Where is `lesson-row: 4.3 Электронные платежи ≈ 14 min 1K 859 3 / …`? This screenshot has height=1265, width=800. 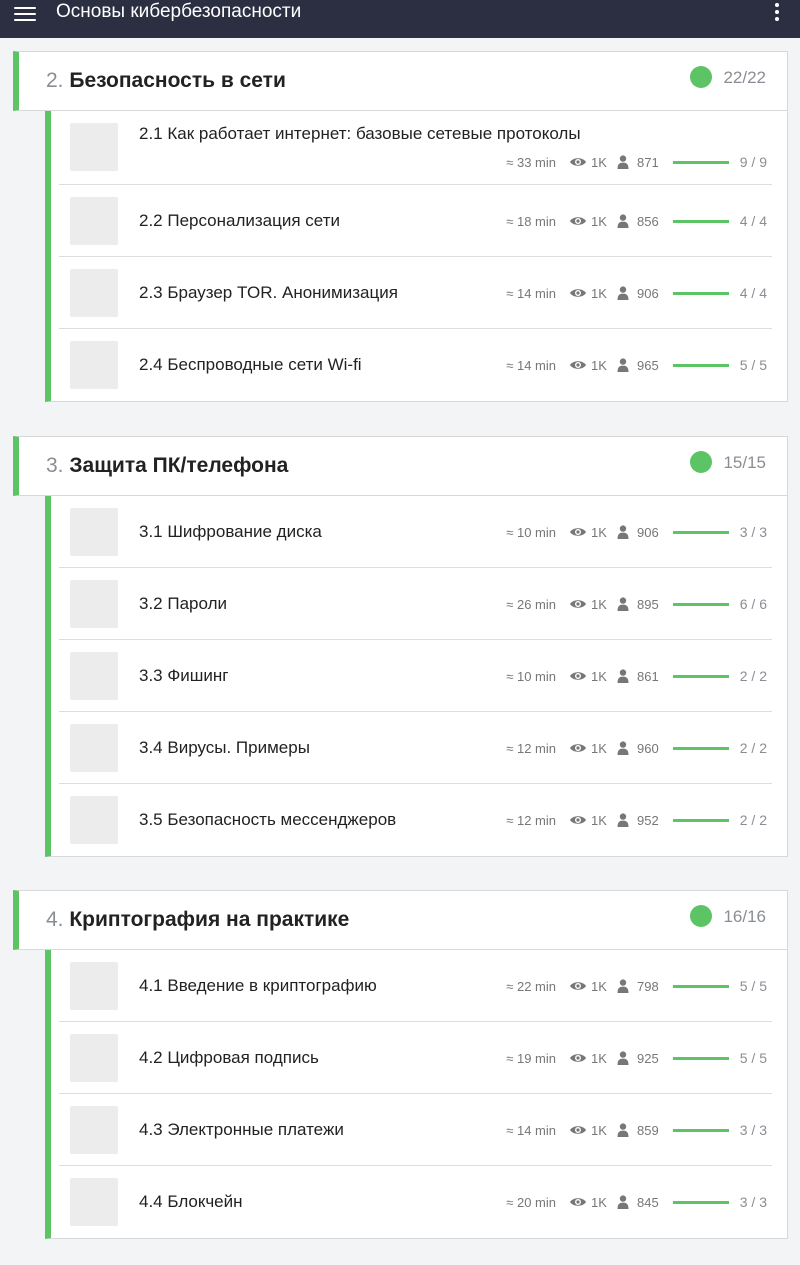
lesson-row: 4.3 Электронные платежи ≈ 14 min 1K 859 3 / … is located at coordinates (415, 1130).